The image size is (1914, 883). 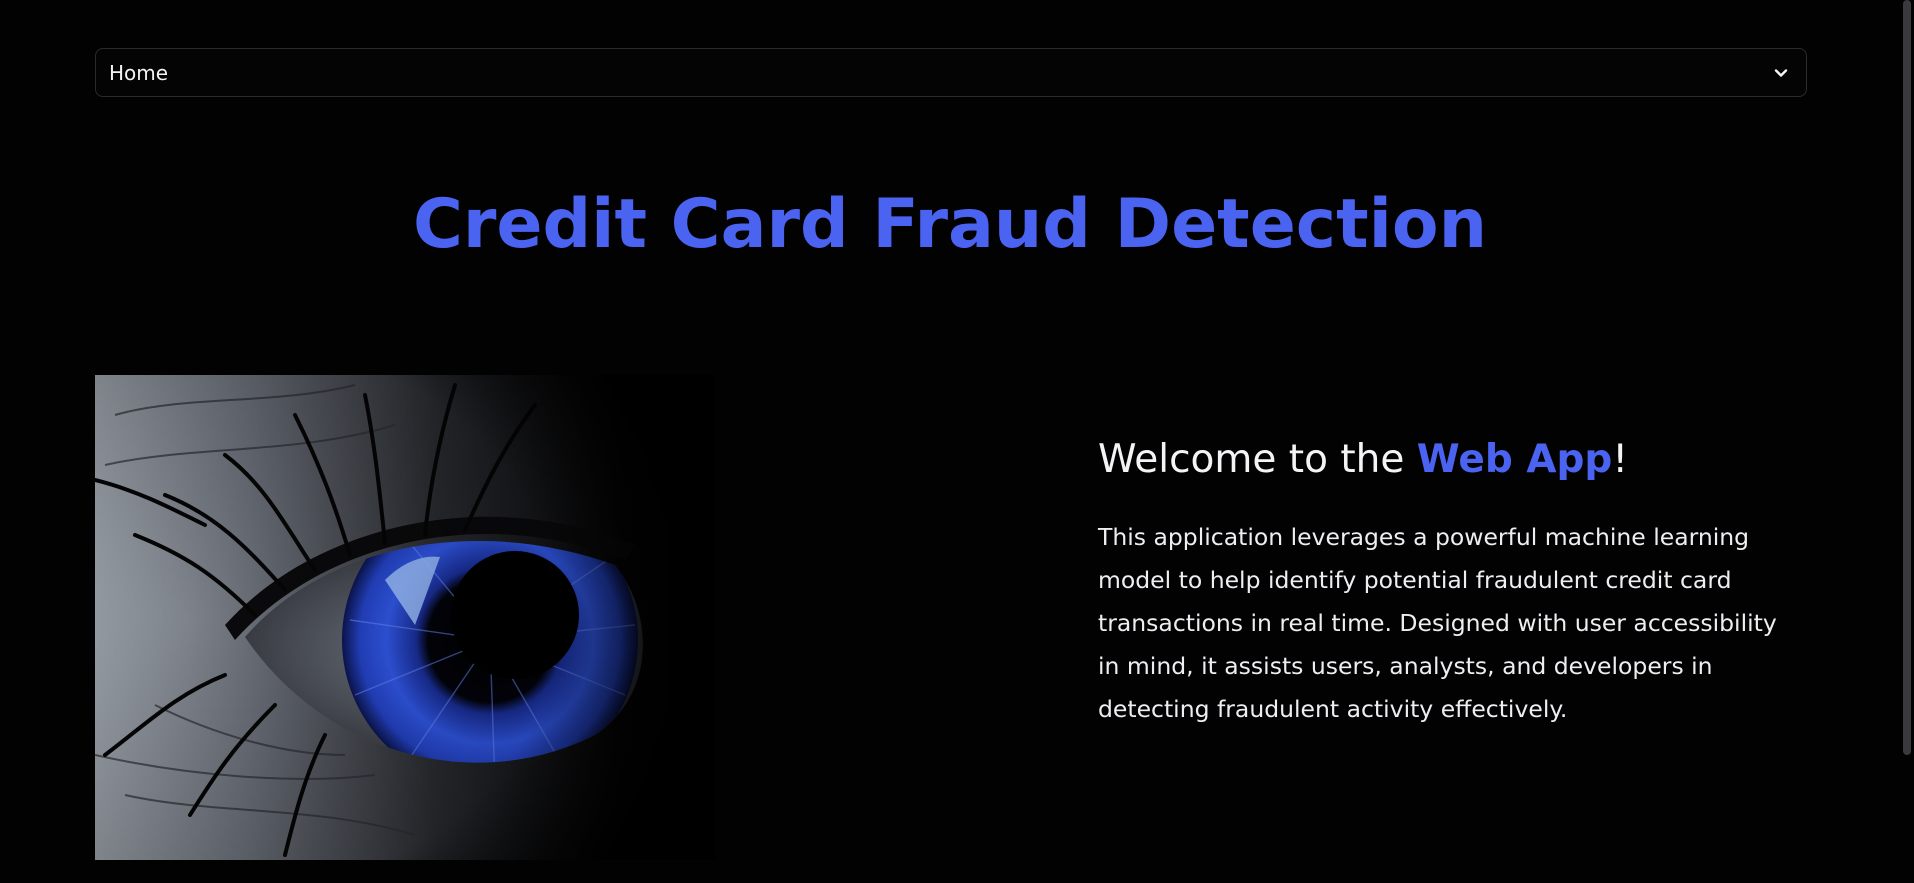 What do you see at coordinates (1781, 73) in the screenshot?
I see `chevron-down-icon` at bounding box center [1781, 73].